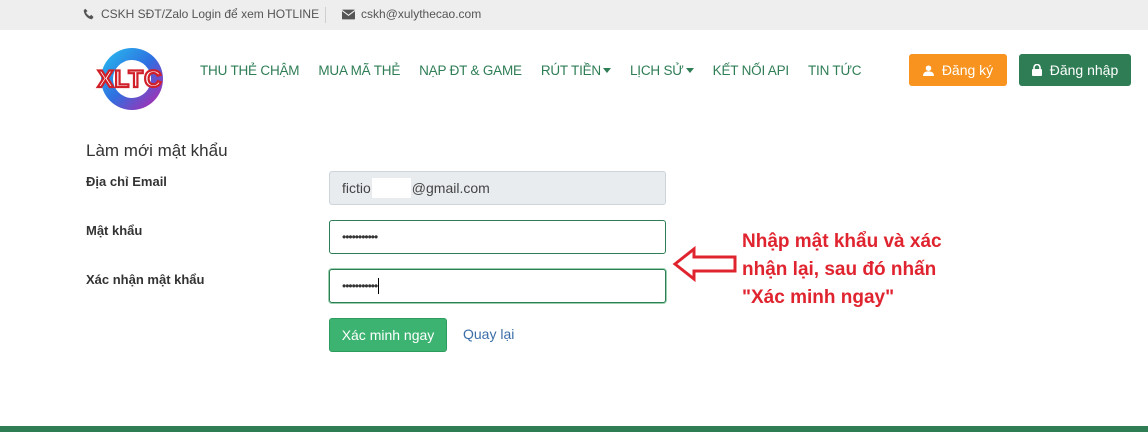 This screenshot has width=1148, height=432. Describe the element at coordinates (145, 279) in the screenshot. I see `confirm-password-label: Xác nhận mật khẩu` at that location.